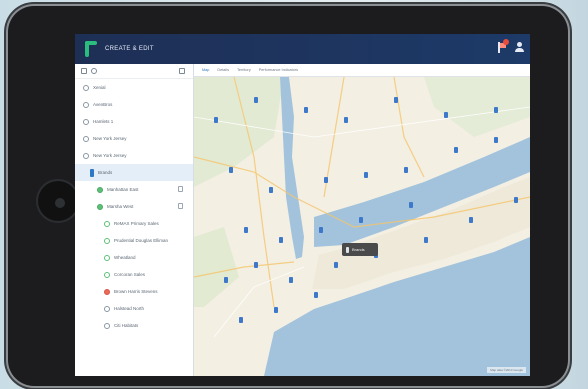  I want to click on tree-item-label: Citi Habitats, so click(126, 325).